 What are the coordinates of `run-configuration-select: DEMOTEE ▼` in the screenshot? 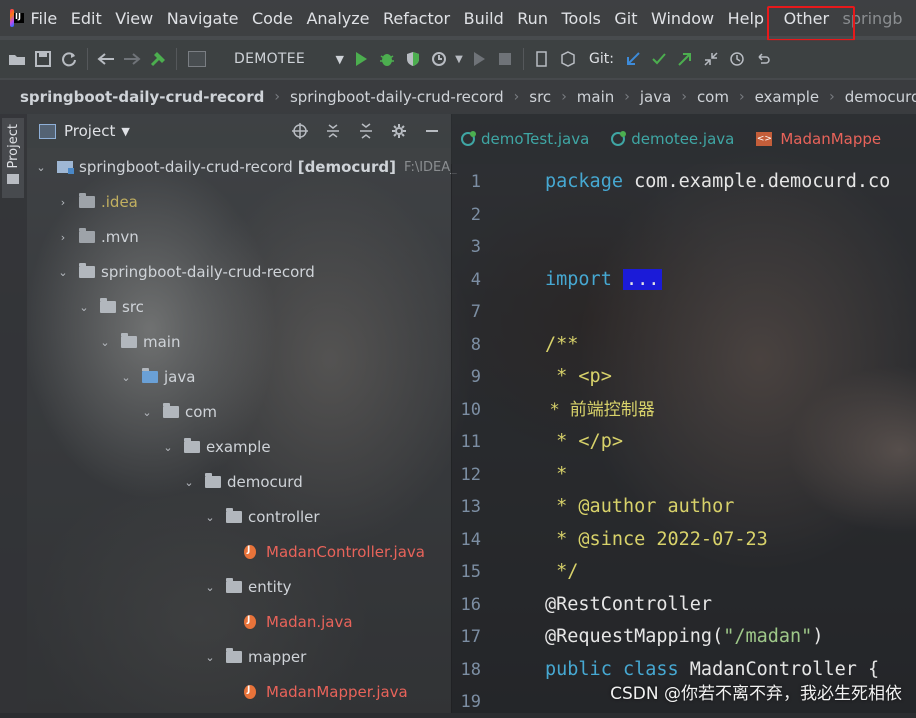 It's located at (268, 59).